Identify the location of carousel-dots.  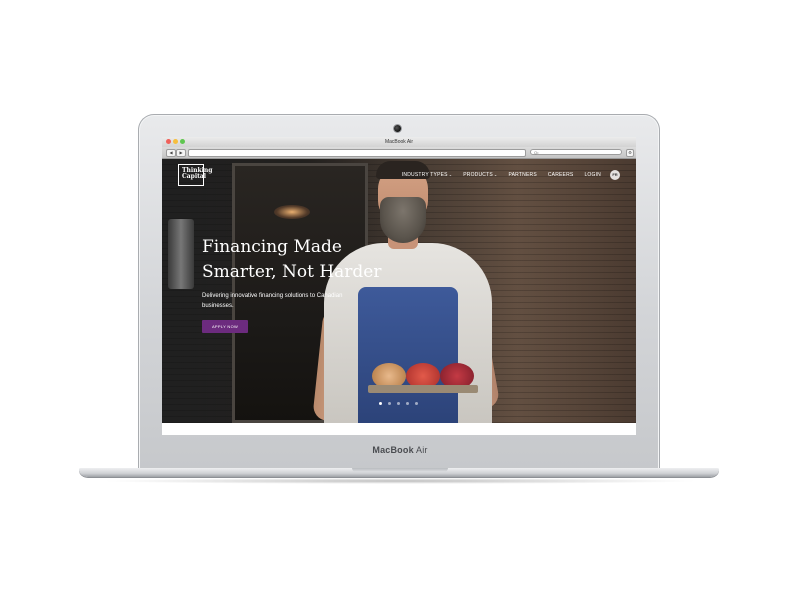
(398, 403).